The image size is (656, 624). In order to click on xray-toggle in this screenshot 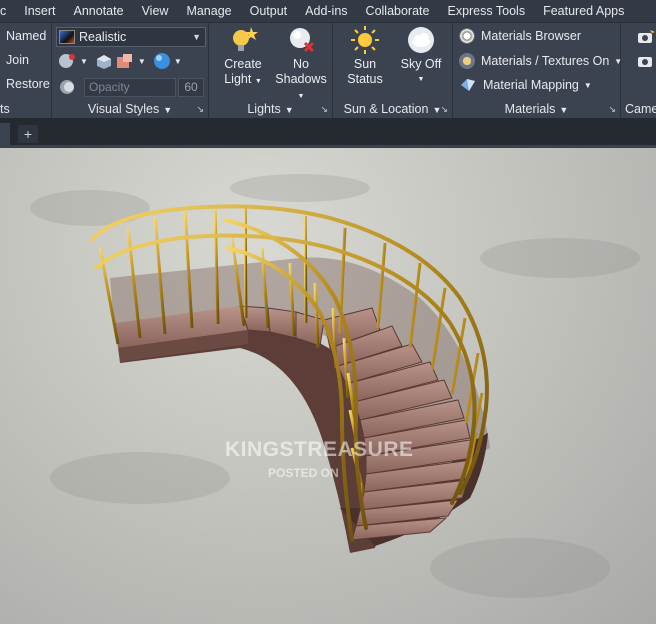, I will do `click(67, 87)`.